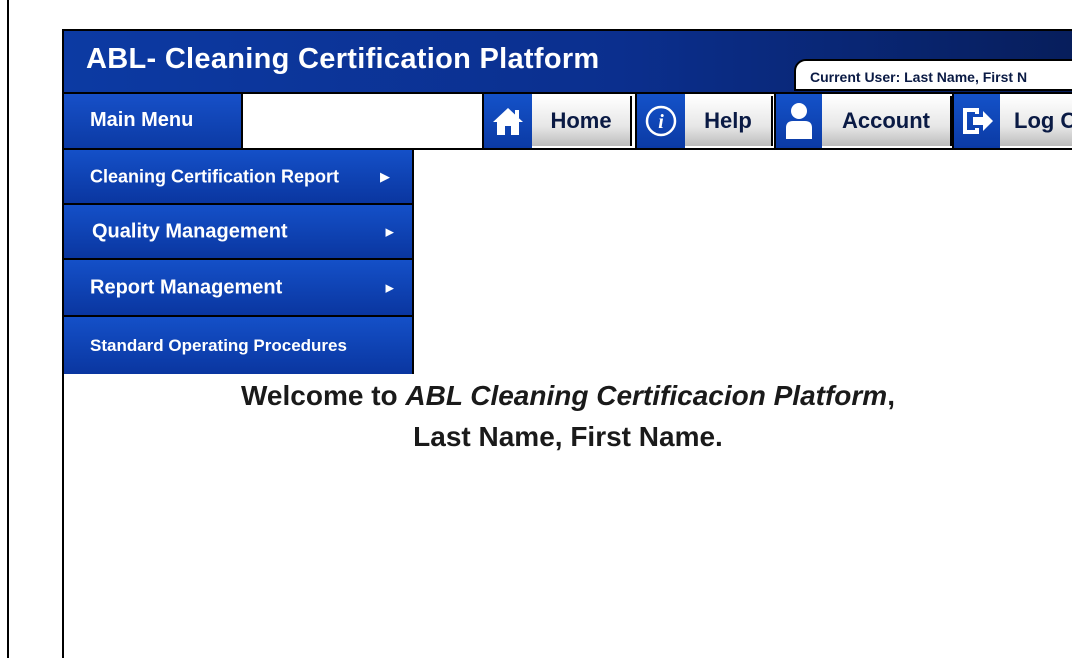 This screenshot has width=1072, height=658. What do you see at coordinates (798, 121) in the screenshot?
I see `user-icon` at bounding box center [798, 121].